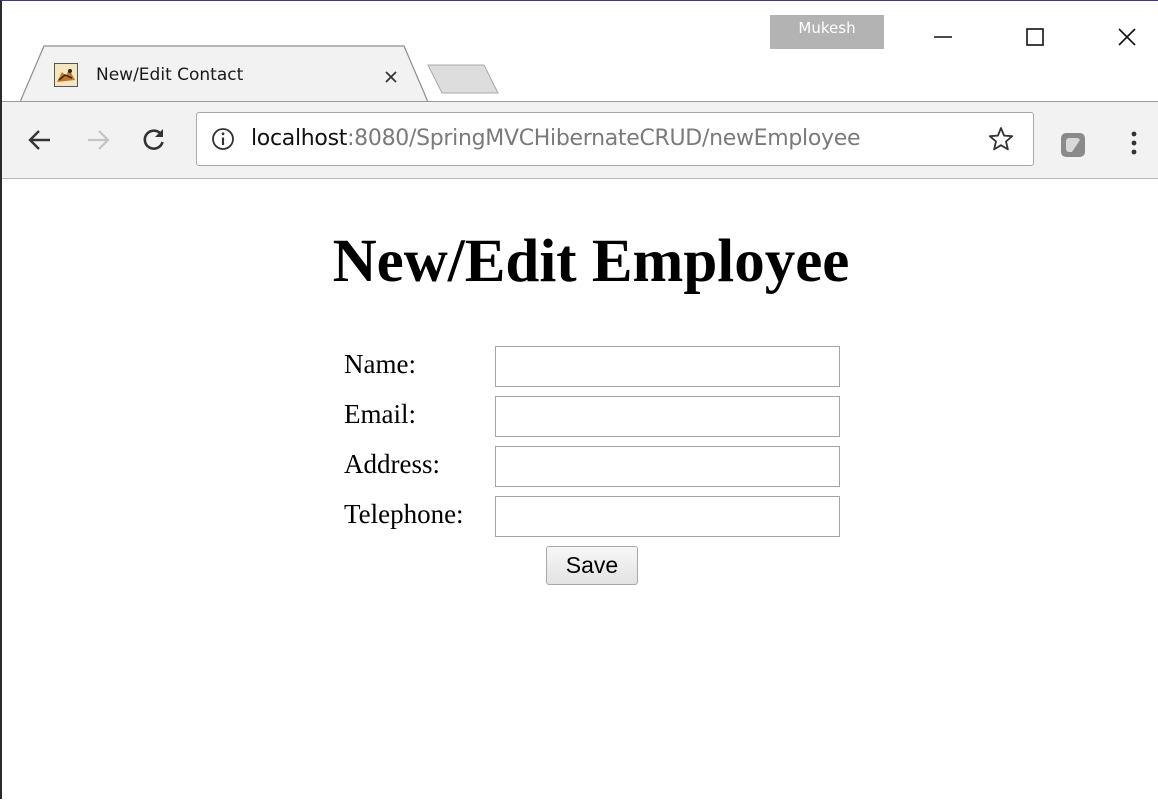 Image resolution: width=1158 pixels, height=800 pixels. What do you see at coordinates (380, 414) in the screenshot?
I see `email-label: Email:` at bounding box center [380, 414].